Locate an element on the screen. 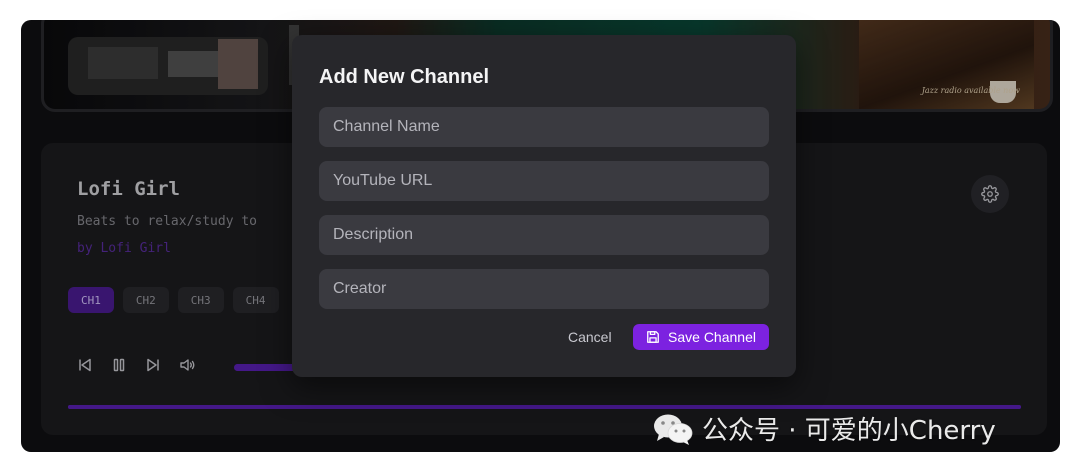 This screenshot has width=1080, height=472. watermark: 公众号 · 可爱的小Cherry is located at coordinates (824, 428).